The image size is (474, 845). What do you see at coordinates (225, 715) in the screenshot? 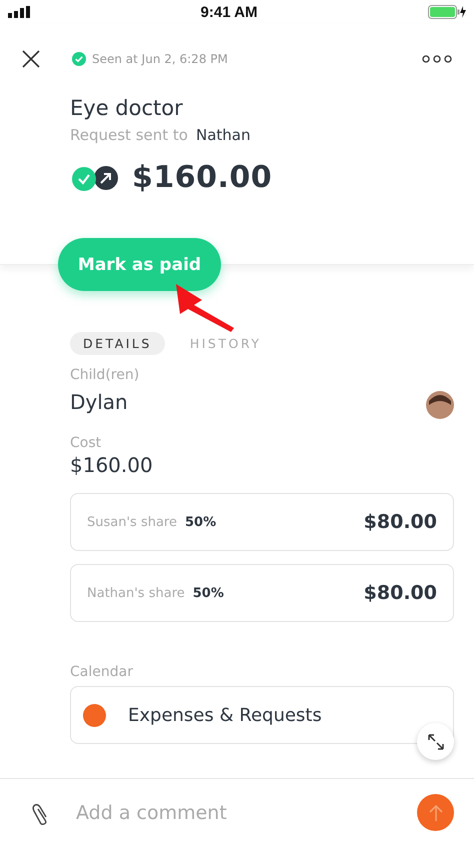
I see `calendar-name: Expenses & Requests` at bounding box center [225, 715].